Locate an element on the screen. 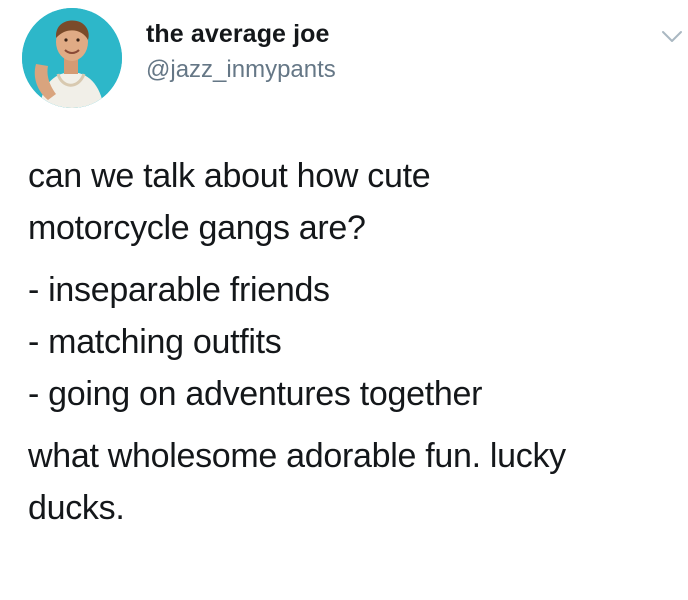  tweet-line: - matching outfits is located at coordinates (155, 342).